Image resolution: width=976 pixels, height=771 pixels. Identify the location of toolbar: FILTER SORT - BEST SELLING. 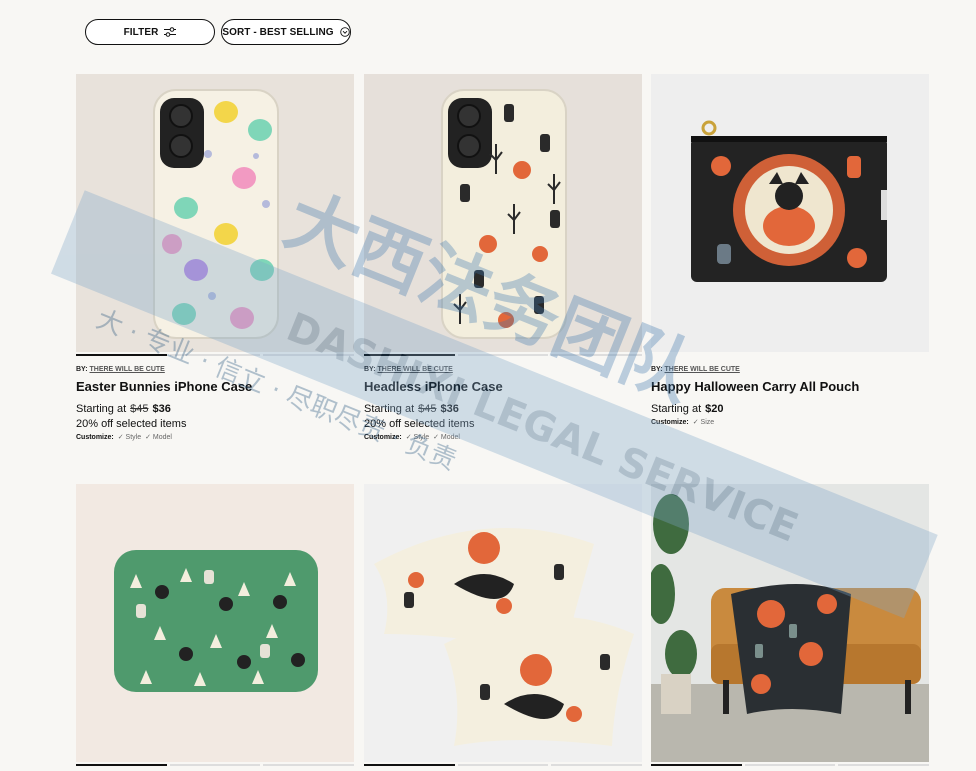
(218, 32).